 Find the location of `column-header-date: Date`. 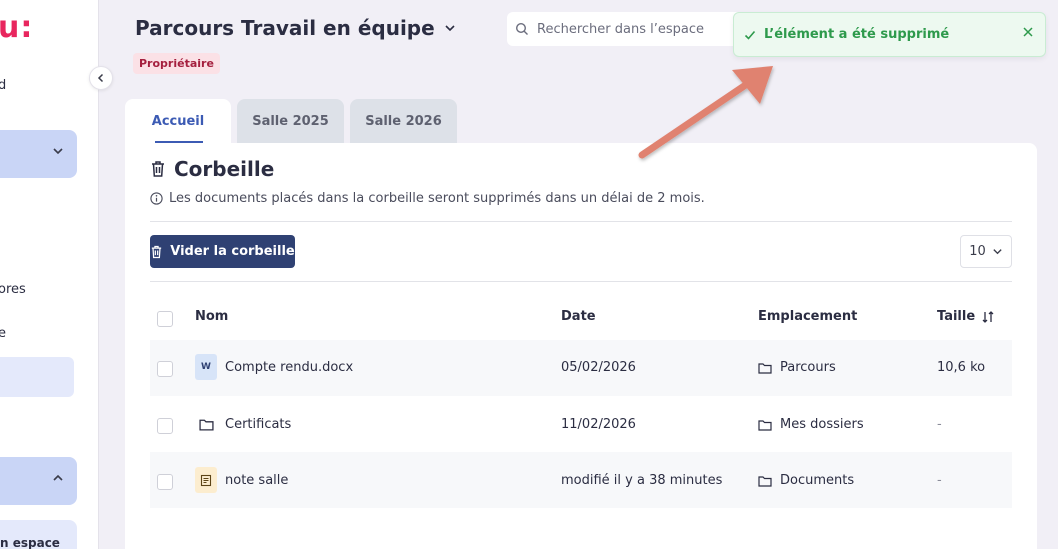

column-header-date: Date is located at coordinates (578, 316).